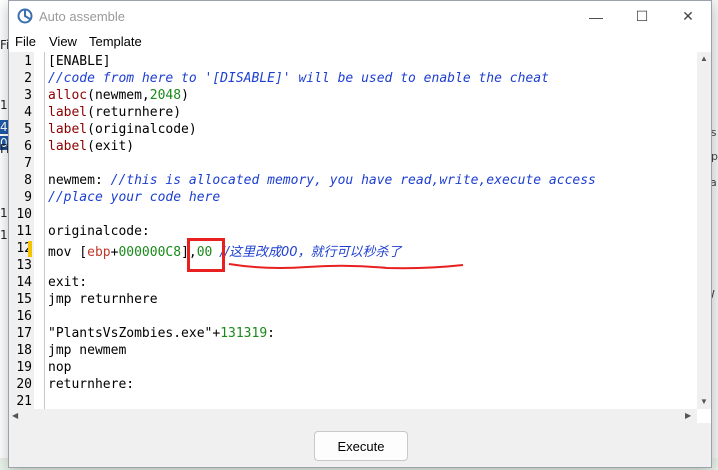 The width and height of the screenshot is (718, 470). I want to click on line-number: 9, so click(28, 197).